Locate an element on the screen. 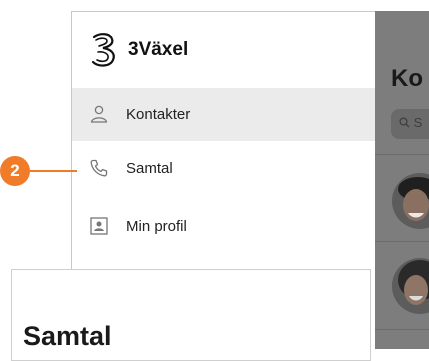  panel-title: Samtal is located at coordinates (67, 336).